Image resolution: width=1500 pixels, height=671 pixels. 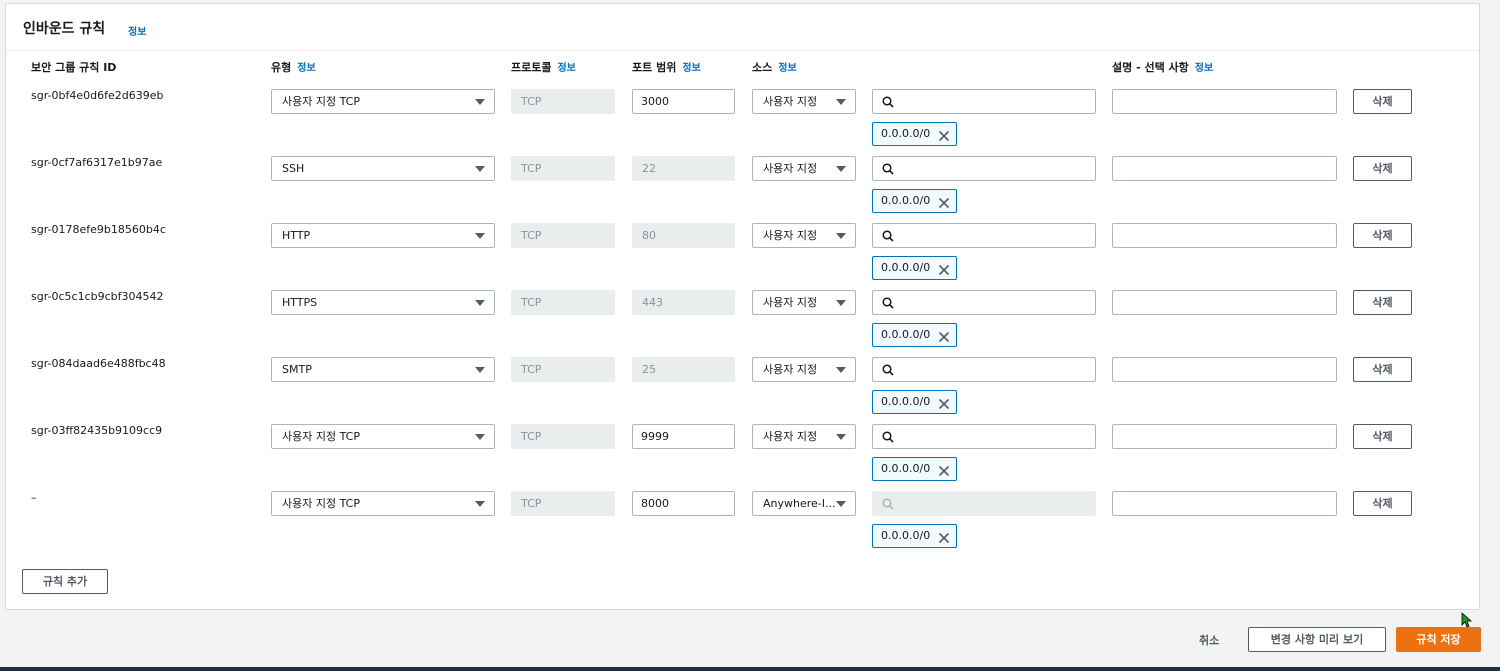 I want to click on port-range-input: 9999, so click(x=683, y=436).